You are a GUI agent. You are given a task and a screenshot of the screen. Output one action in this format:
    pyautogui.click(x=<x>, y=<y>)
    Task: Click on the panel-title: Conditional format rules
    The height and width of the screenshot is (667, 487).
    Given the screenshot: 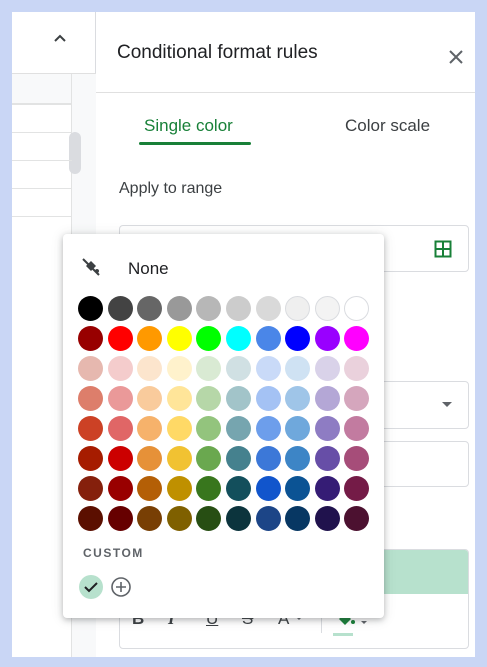 What is the action you would take?
    pyautogui.click(x=217, y=52)
    